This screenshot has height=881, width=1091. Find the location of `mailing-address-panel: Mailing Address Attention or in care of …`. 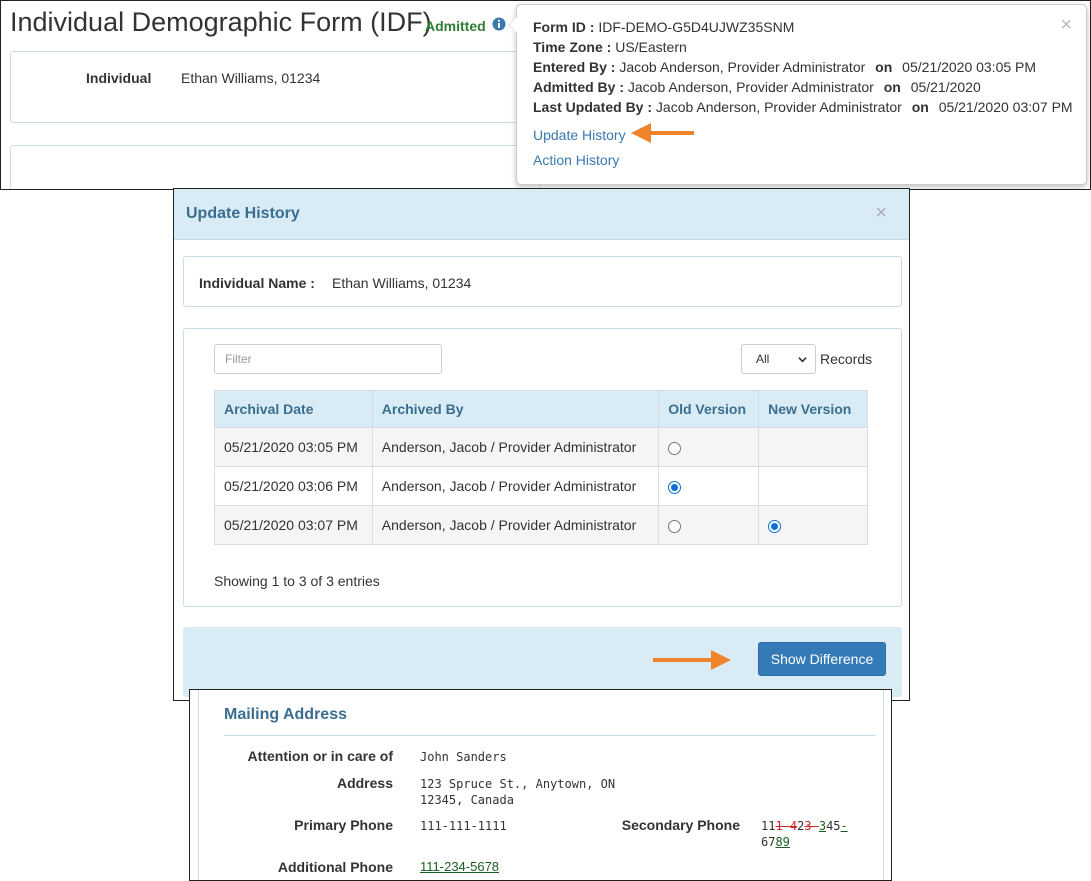

mailing-address-panel: Mailing Address Attention or in care of … is located at coordinates (540, 785).